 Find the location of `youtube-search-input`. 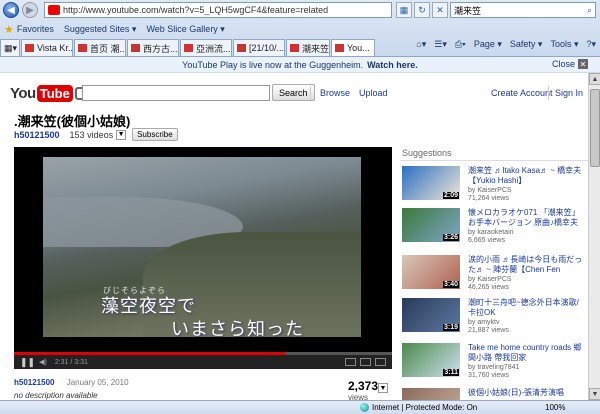

youtube-search-input is located at coordinates (176, 93).